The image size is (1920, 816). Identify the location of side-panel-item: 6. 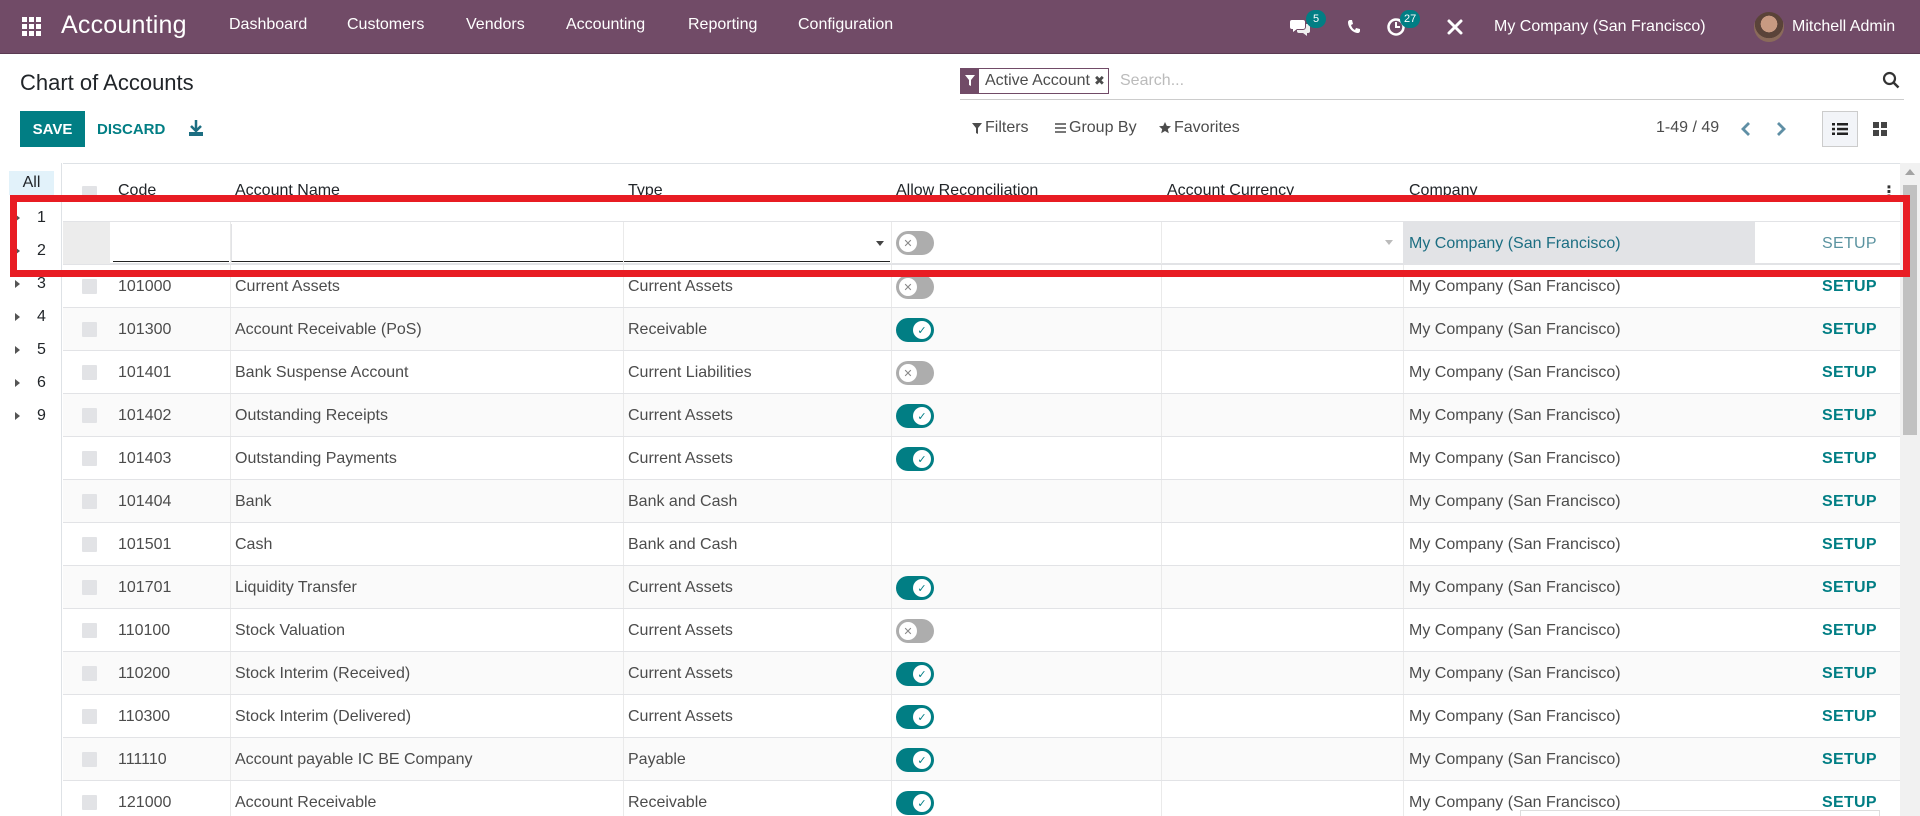
(31, 383).